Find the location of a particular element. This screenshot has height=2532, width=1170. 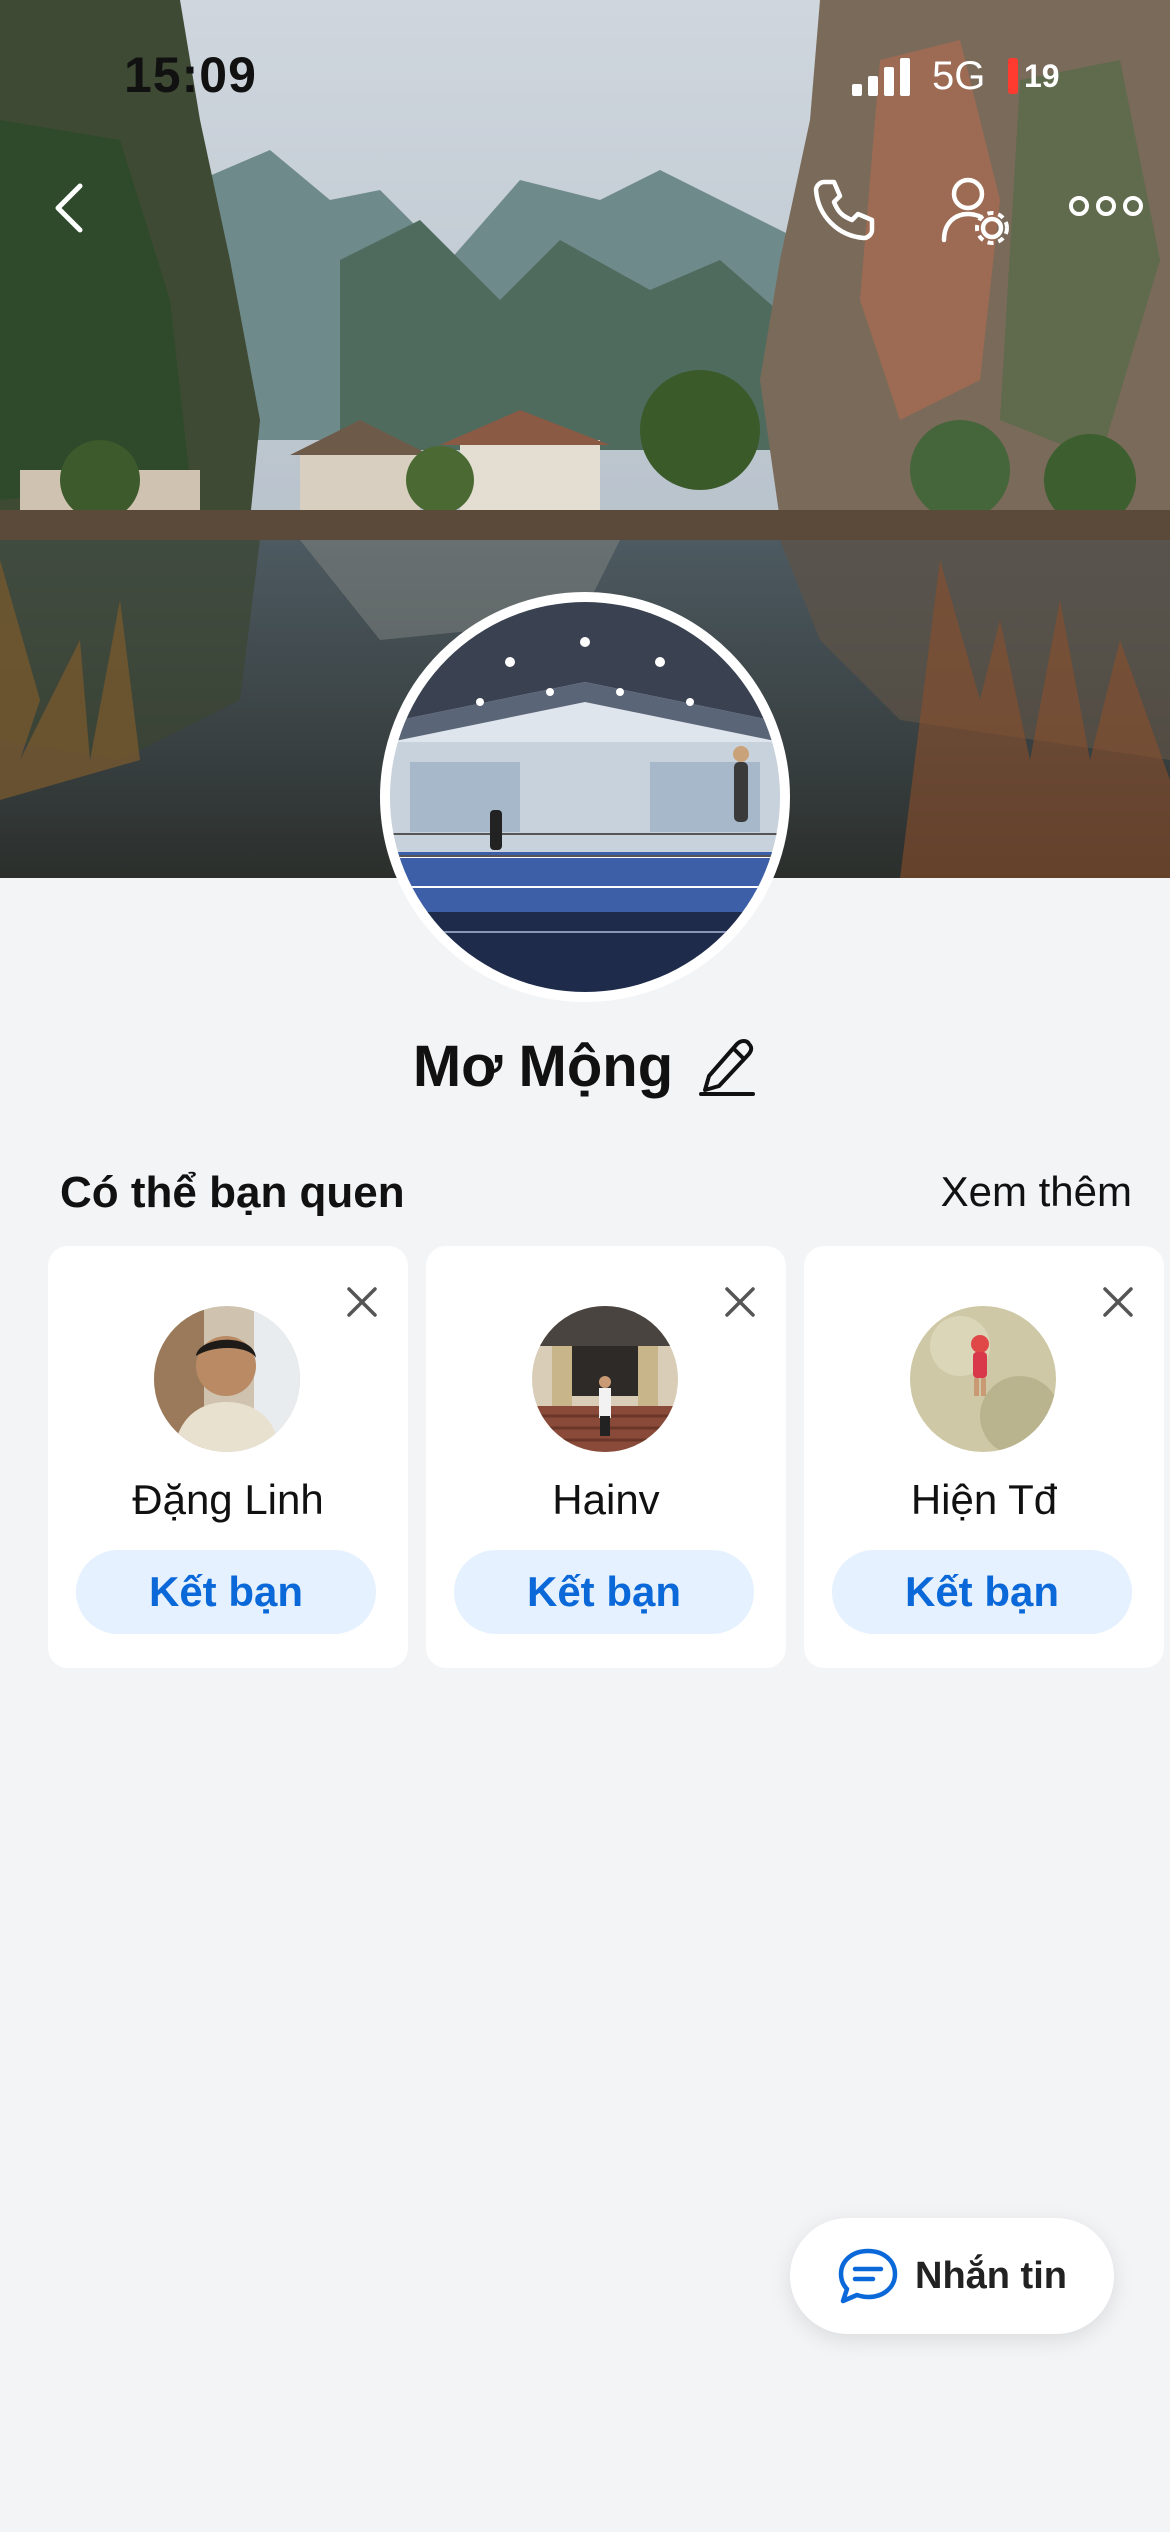

chat-bubble-icon is located at coordinates (868, 2276).